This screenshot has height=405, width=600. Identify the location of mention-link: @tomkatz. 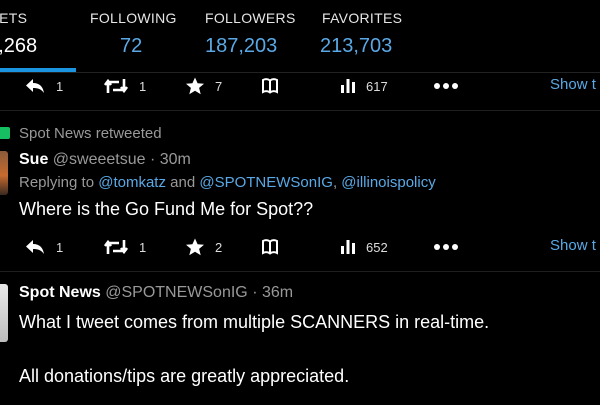
(132, 182).